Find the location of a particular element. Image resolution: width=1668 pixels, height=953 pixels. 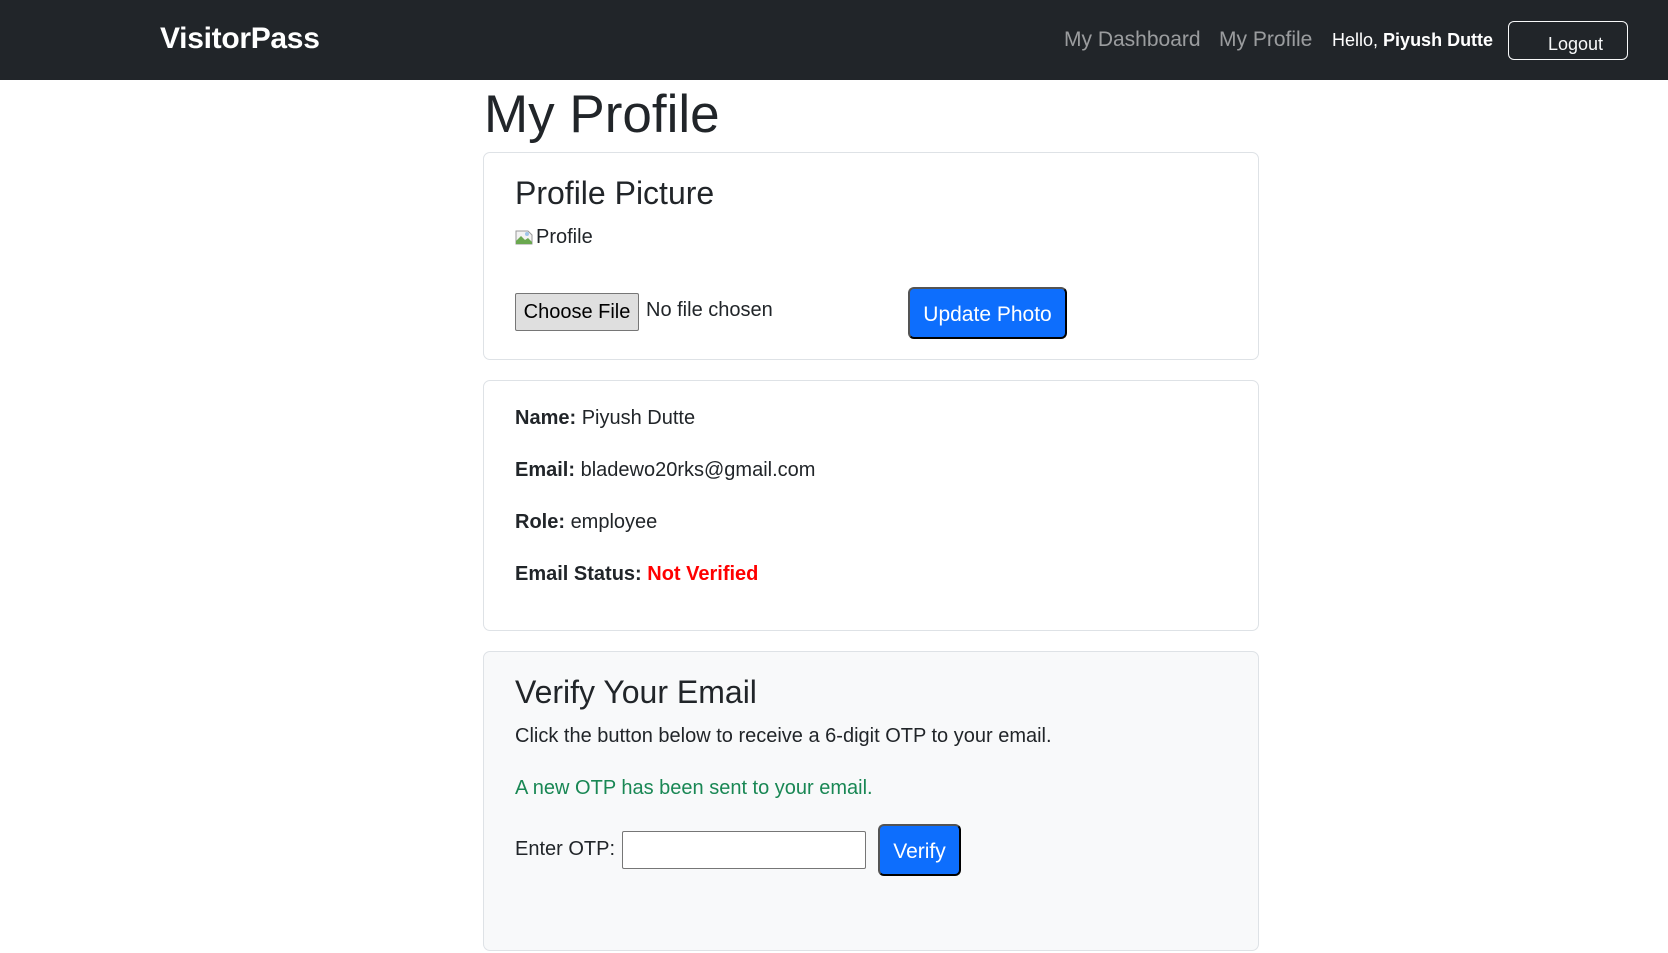

greeting-username: Piyush Dutte is located at coordinates (1438, 40).